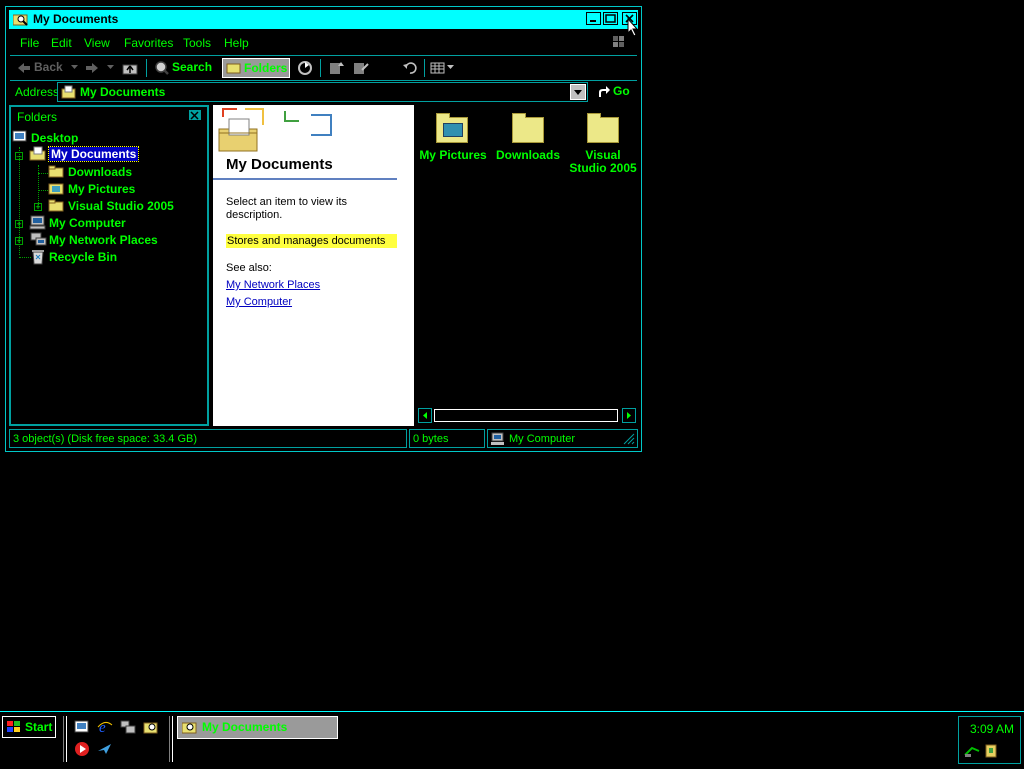  Describe the element at coordinates (61, 43) in the screenshot. I see `menu-edit: Edit` at that location.